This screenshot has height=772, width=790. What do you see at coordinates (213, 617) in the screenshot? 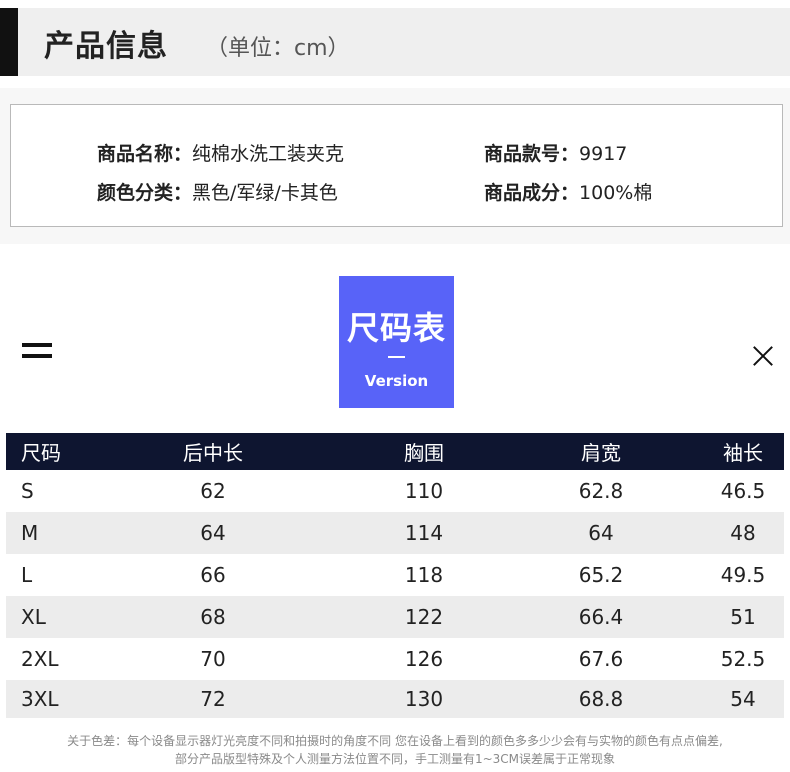
I see `cell-back-length: 68` at bounding box center [213, 617].